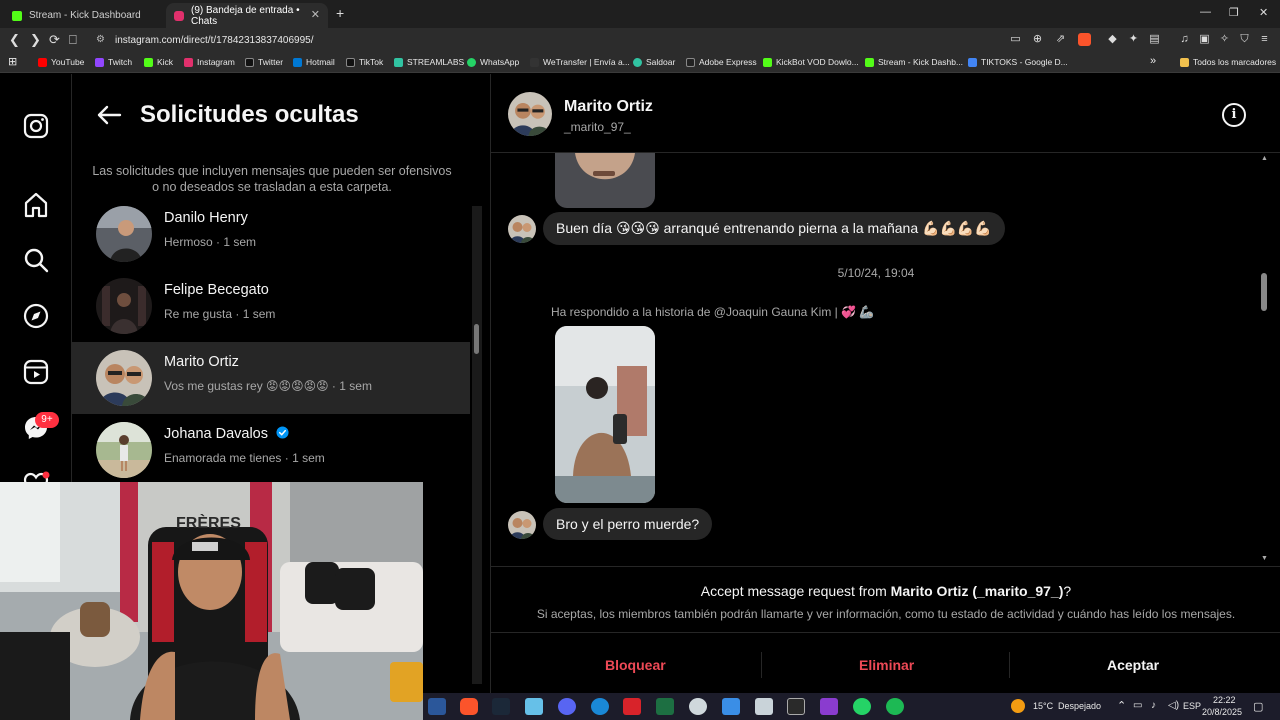 The height and width of the screenshot is (720, 1280). What do you see at coordinates (605, 414) in the screenshot?
I see `story-thumbnail` at bounding box center [605, 414].